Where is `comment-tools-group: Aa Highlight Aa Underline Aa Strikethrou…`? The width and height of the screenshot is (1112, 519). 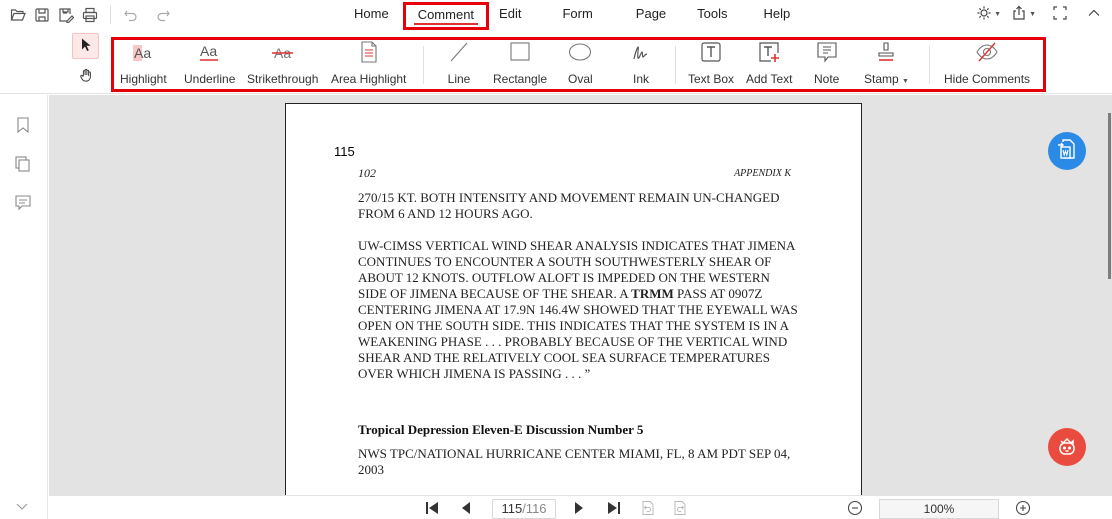
comment-tools-group: Aa Highlight Aa Underline Aa Strikethrou… is located at coordinates (578, 64).